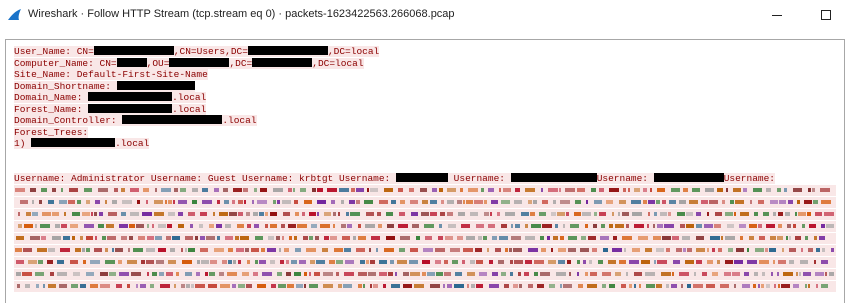 This screenshot has height=303, width=847. Describe the element at coordinates (189, 97) in the screenshot. I see `domain-name-suffix: .local` at that location.